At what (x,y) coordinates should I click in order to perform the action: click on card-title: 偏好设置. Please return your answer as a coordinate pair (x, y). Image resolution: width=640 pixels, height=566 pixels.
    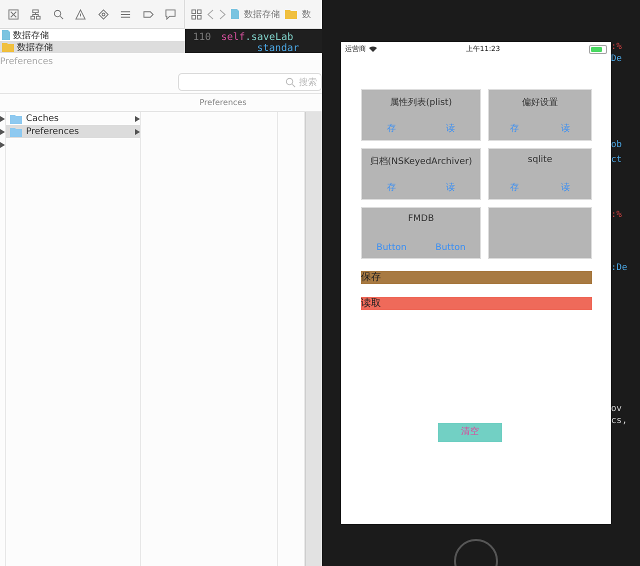
    Looking at the image, I should click on (540, 102).